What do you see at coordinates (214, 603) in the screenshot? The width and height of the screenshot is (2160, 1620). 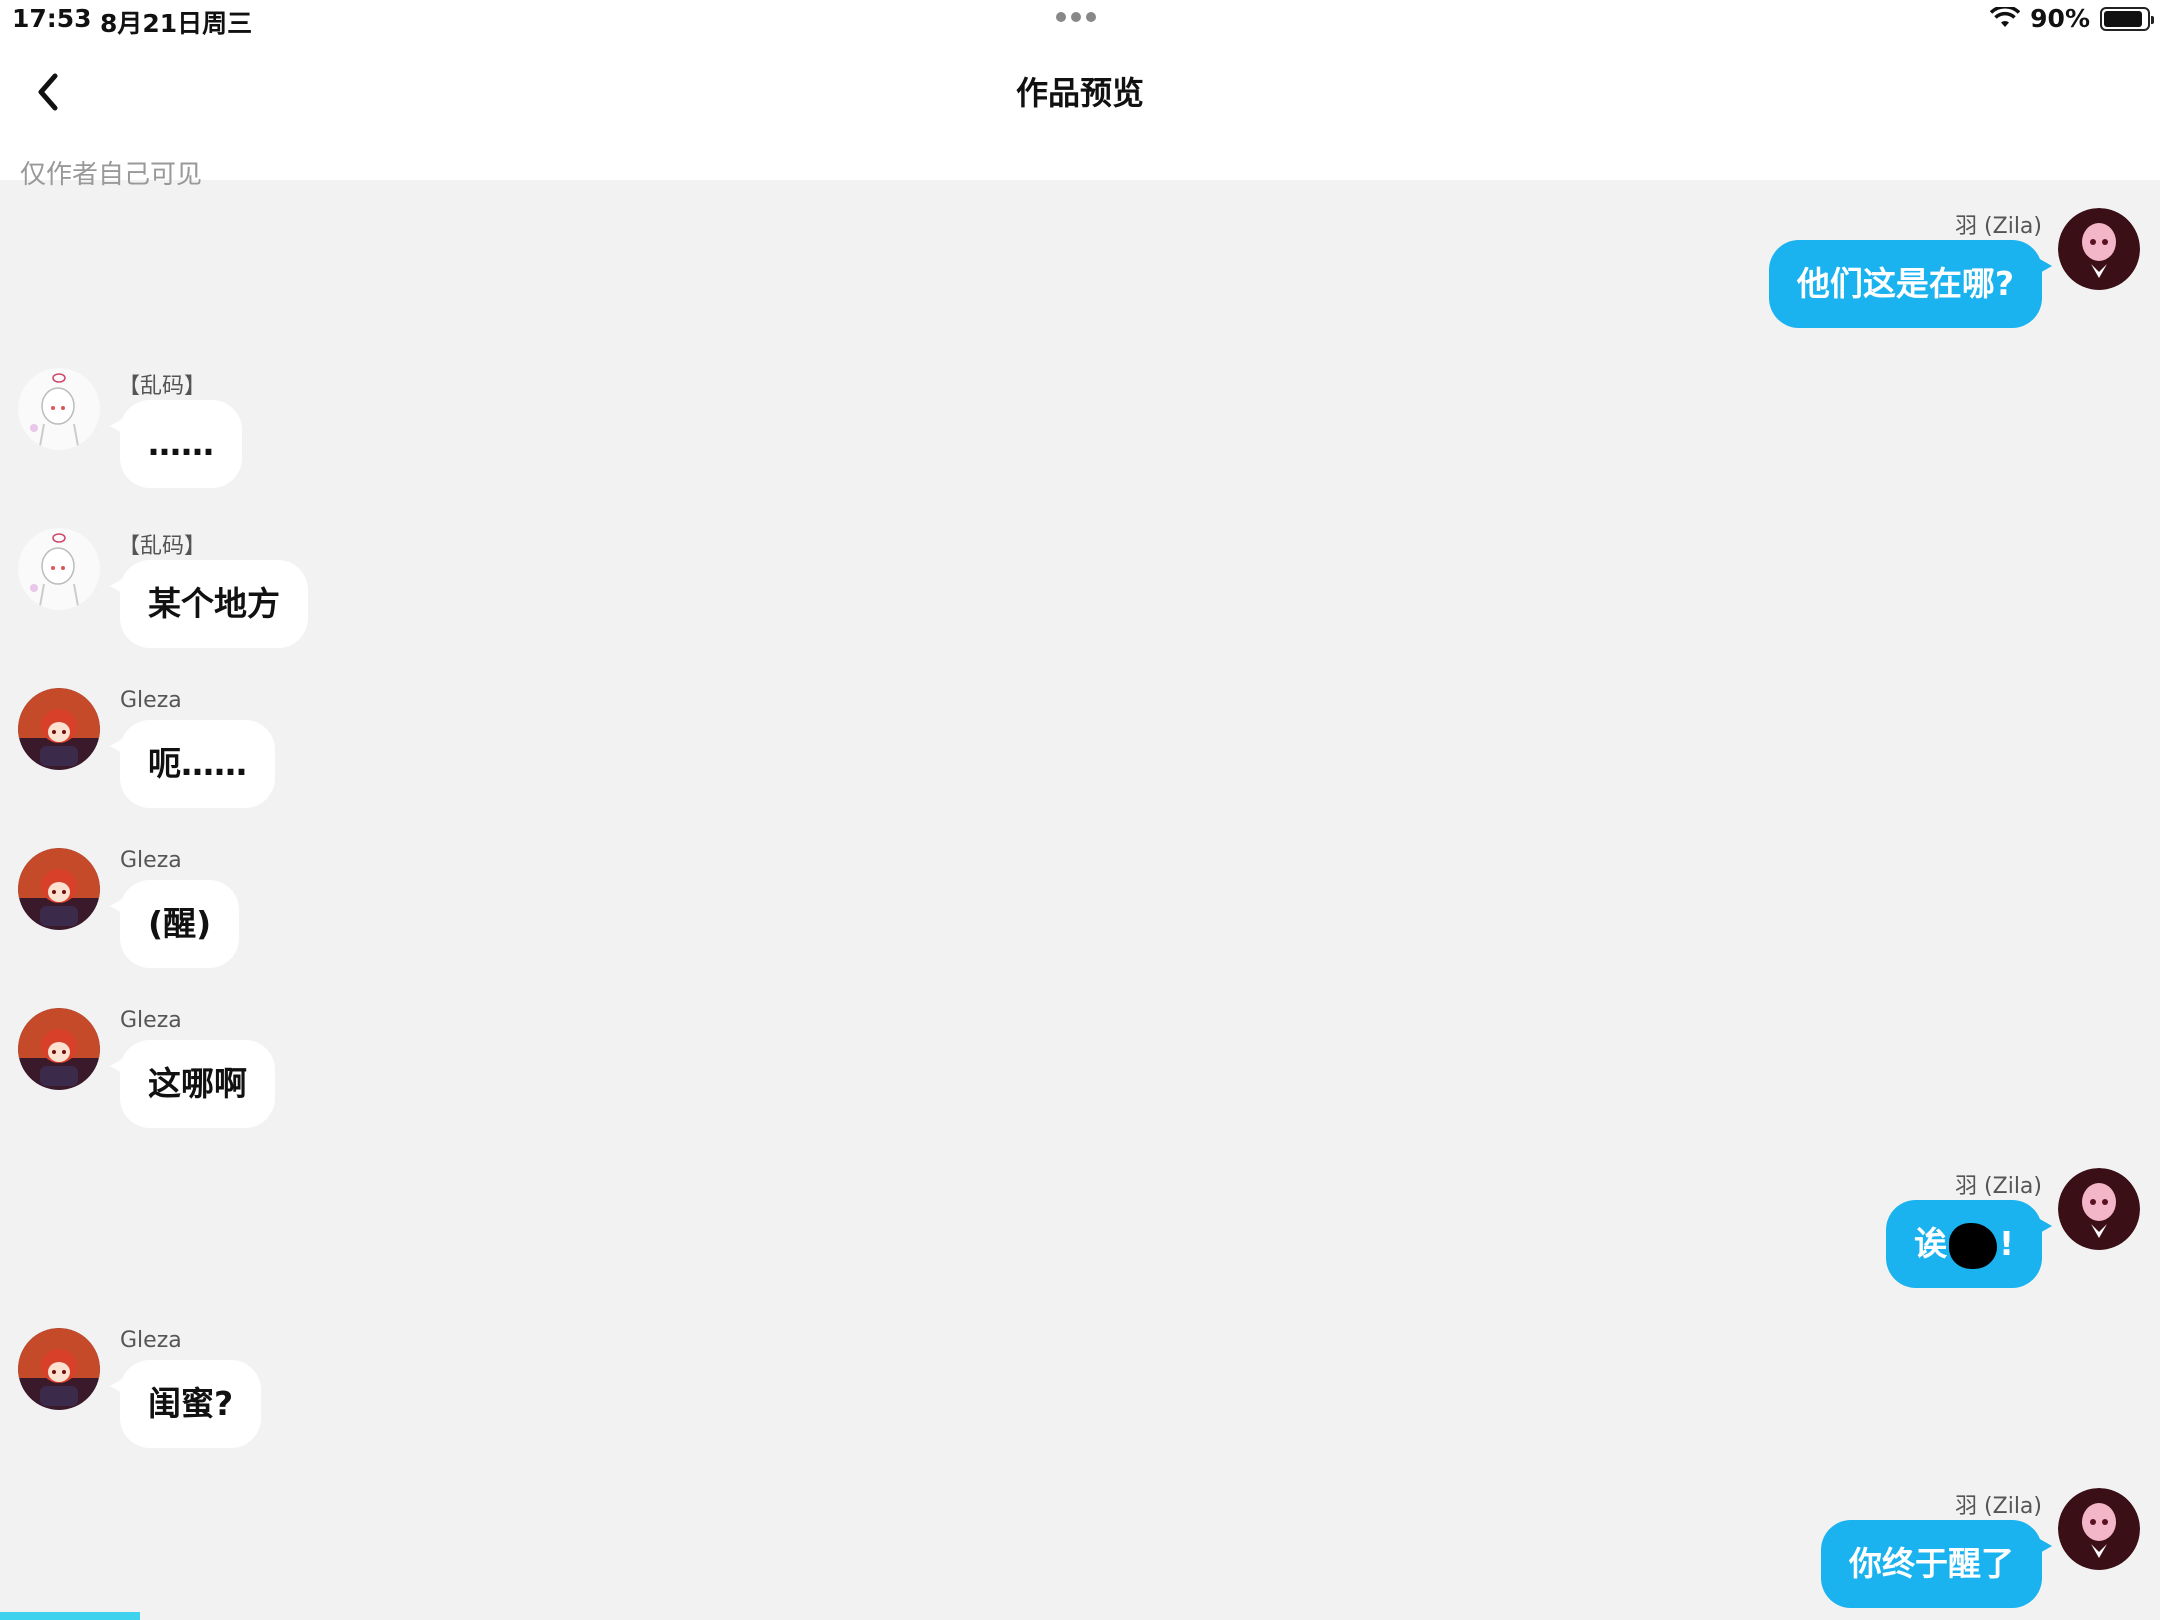 I see `message-text: 某个地方` at bounding box center [214, 603].